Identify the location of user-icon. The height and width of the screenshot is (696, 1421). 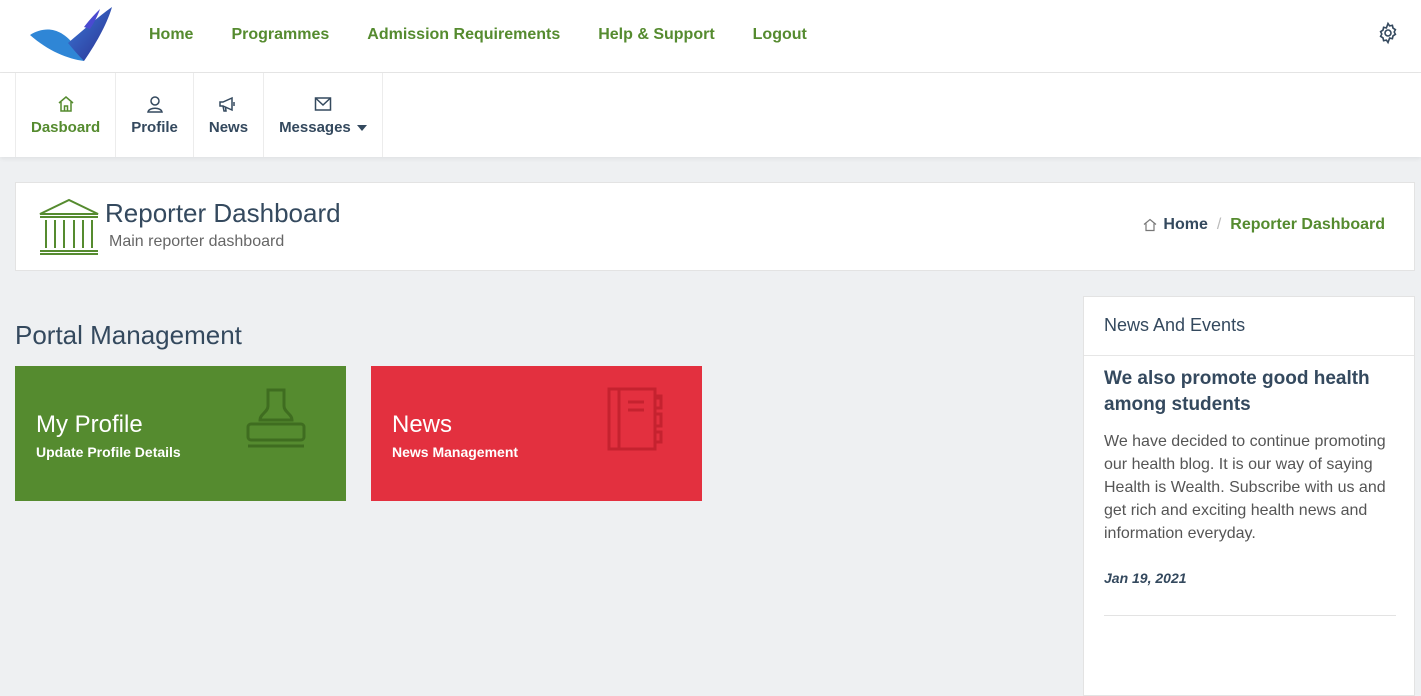
(154, 104).